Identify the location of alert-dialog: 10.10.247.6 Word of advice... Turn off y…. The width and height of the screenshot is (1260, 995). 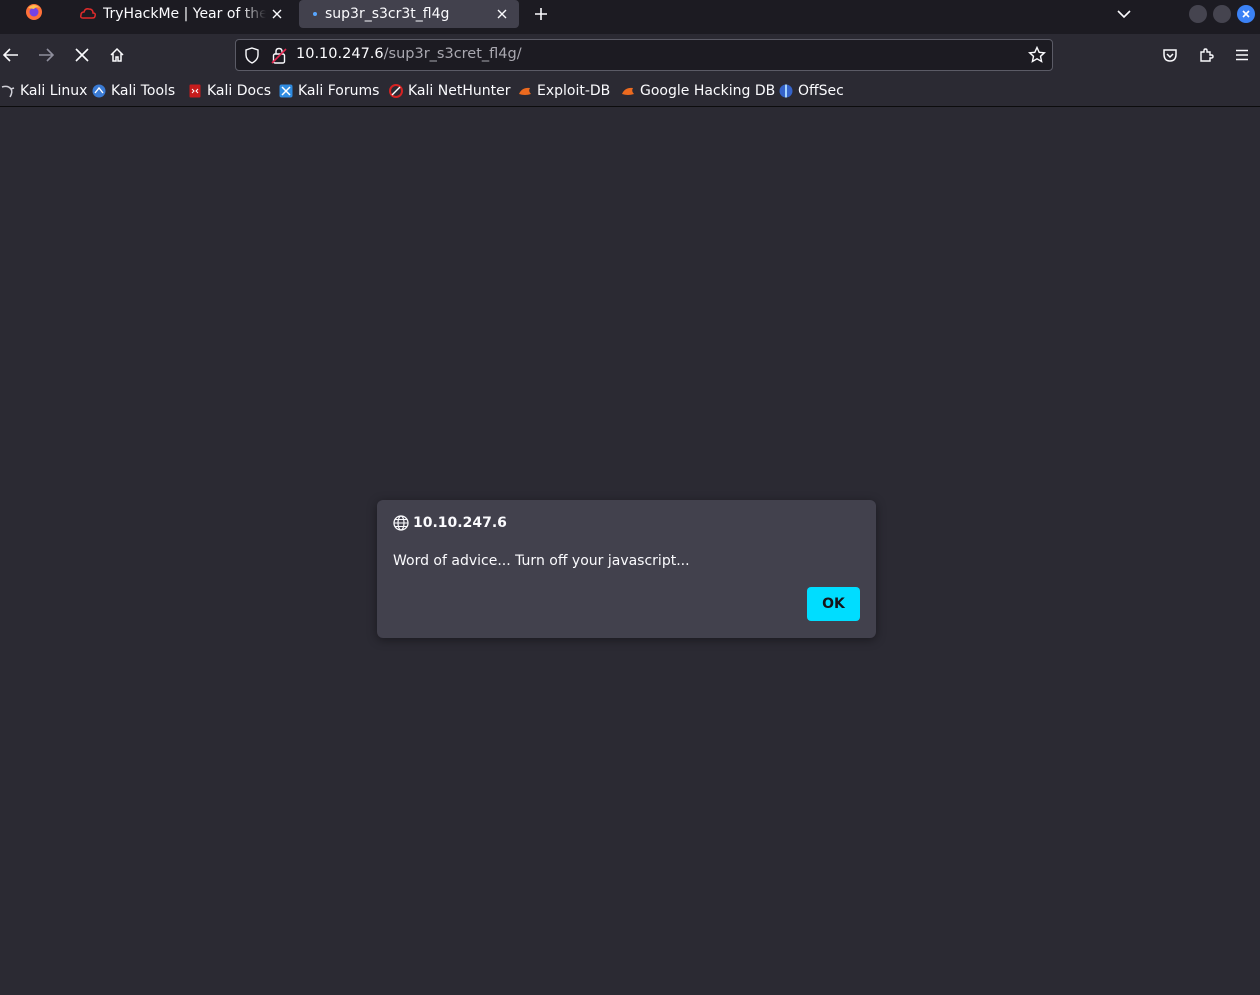
(626, 569).